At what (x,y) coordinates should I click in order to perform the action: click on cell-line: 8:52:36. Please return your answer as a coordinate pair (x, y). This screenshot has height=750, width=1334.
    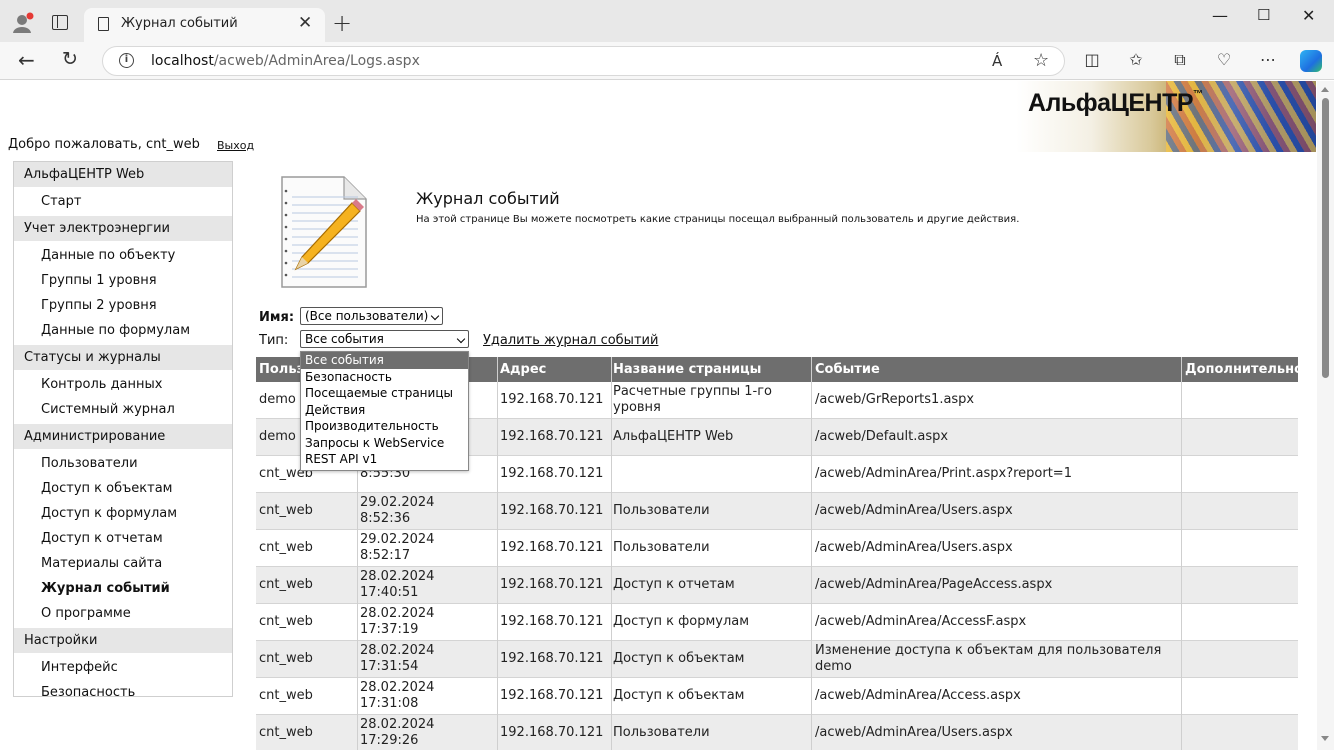
    Looking at the image, I should click on (385, 518).